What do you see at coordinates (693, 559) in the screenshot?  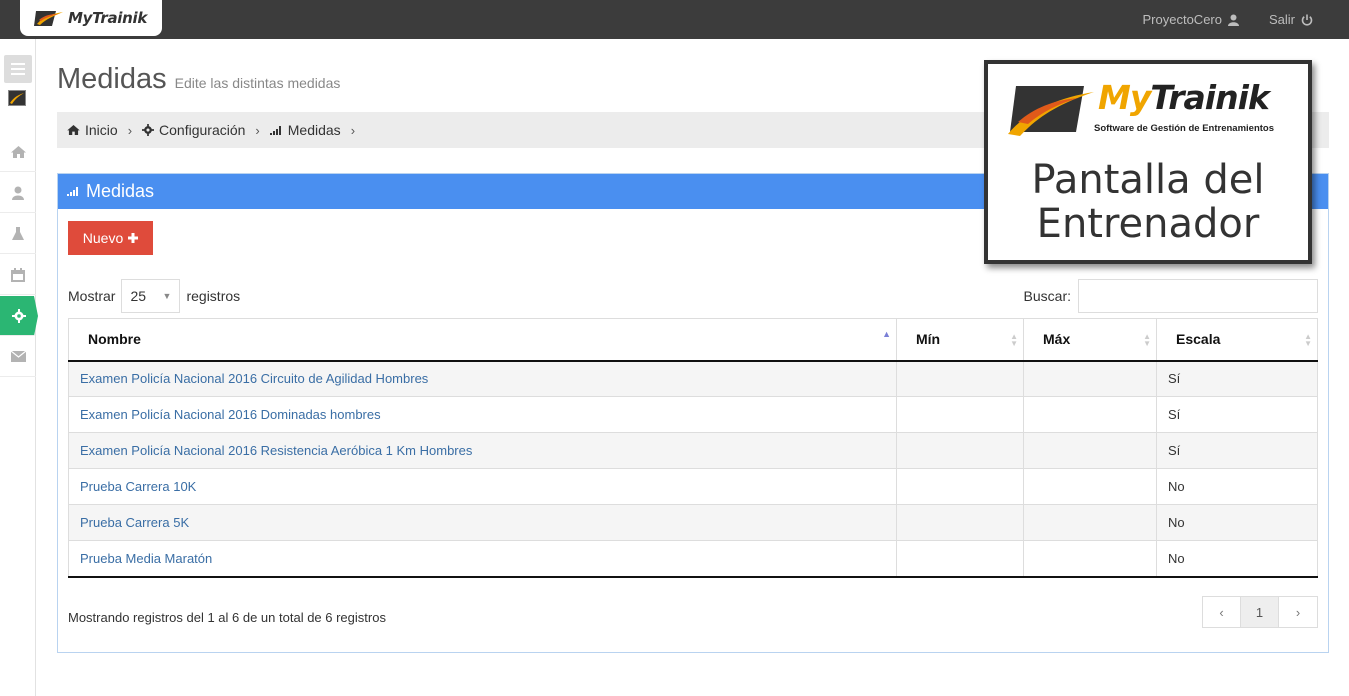 I see `table-row: Prueba Media Maratón No` at bounding box center [693, 559].